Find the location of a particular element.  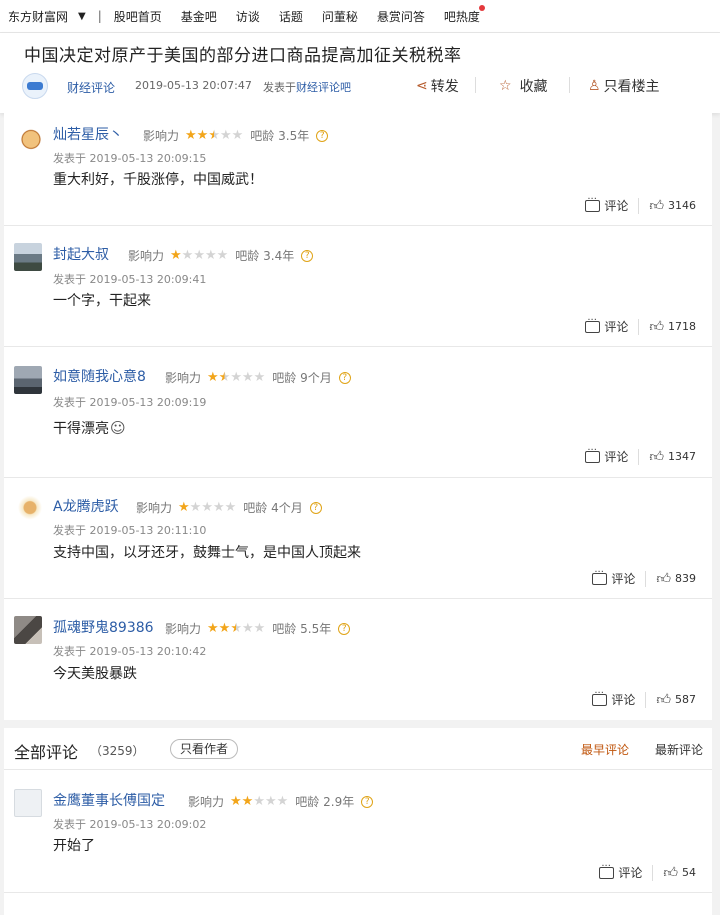

sort-newest-button: 最新评论 is located at coordinates (679, 749).